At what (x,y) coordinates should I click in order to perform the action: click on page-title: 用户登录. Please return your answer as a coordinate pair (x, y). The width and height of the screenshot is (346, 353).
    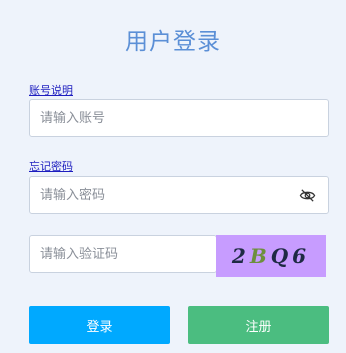
    Looking at the image, I should click on (173, 42).